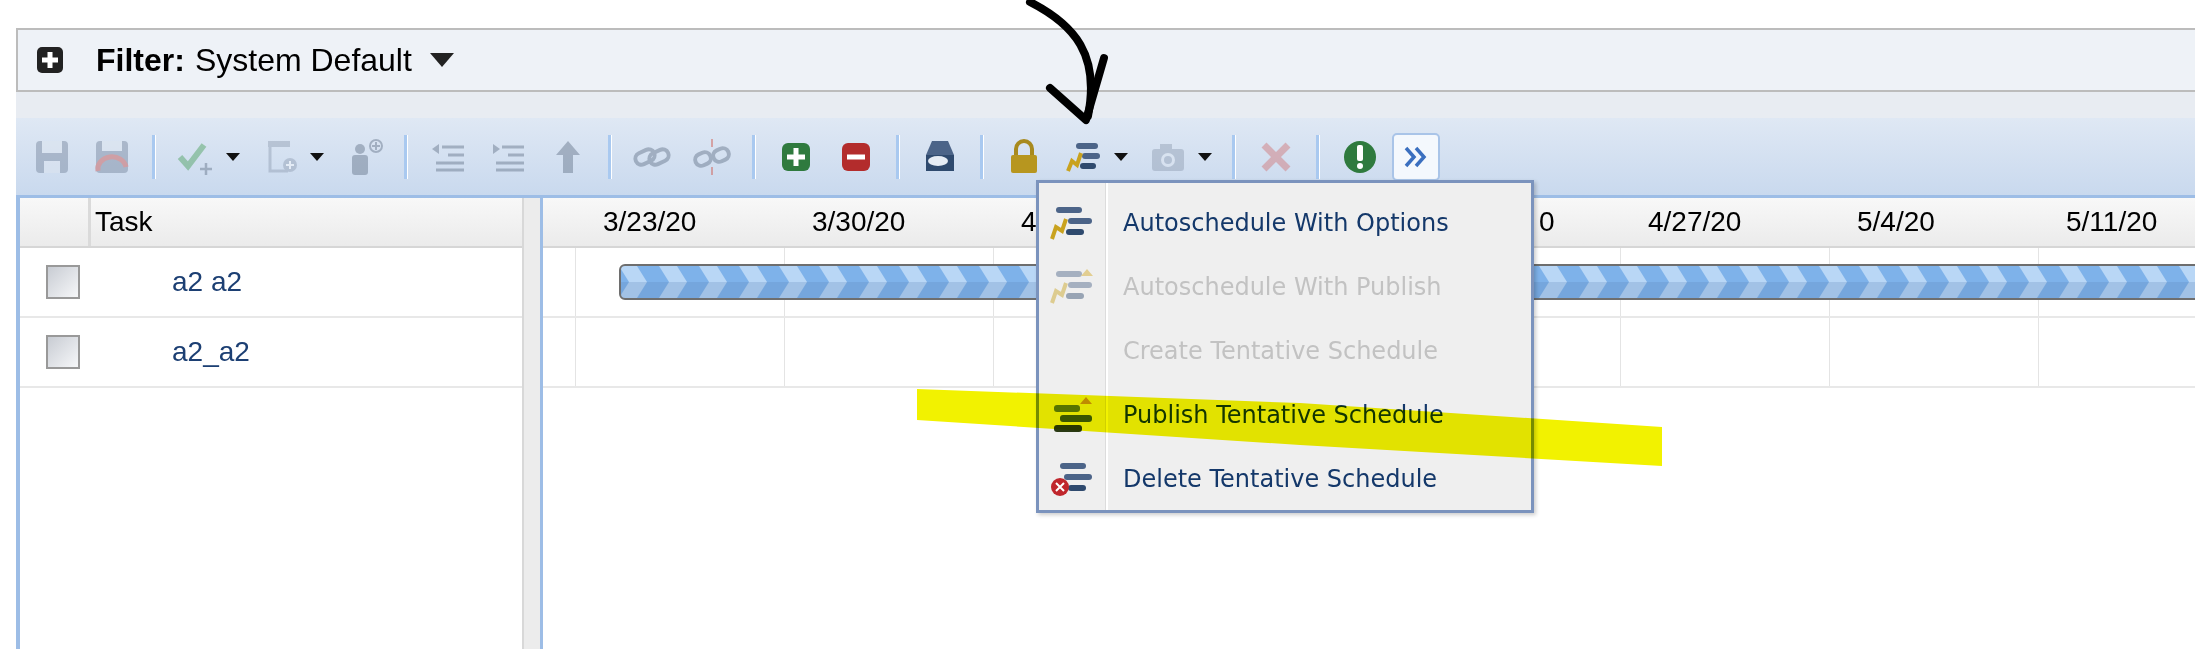  What do you see at coordinates (211, 352) in the screenshot?
I see `task-name: a2_a2` at bounding box center [211, 352].